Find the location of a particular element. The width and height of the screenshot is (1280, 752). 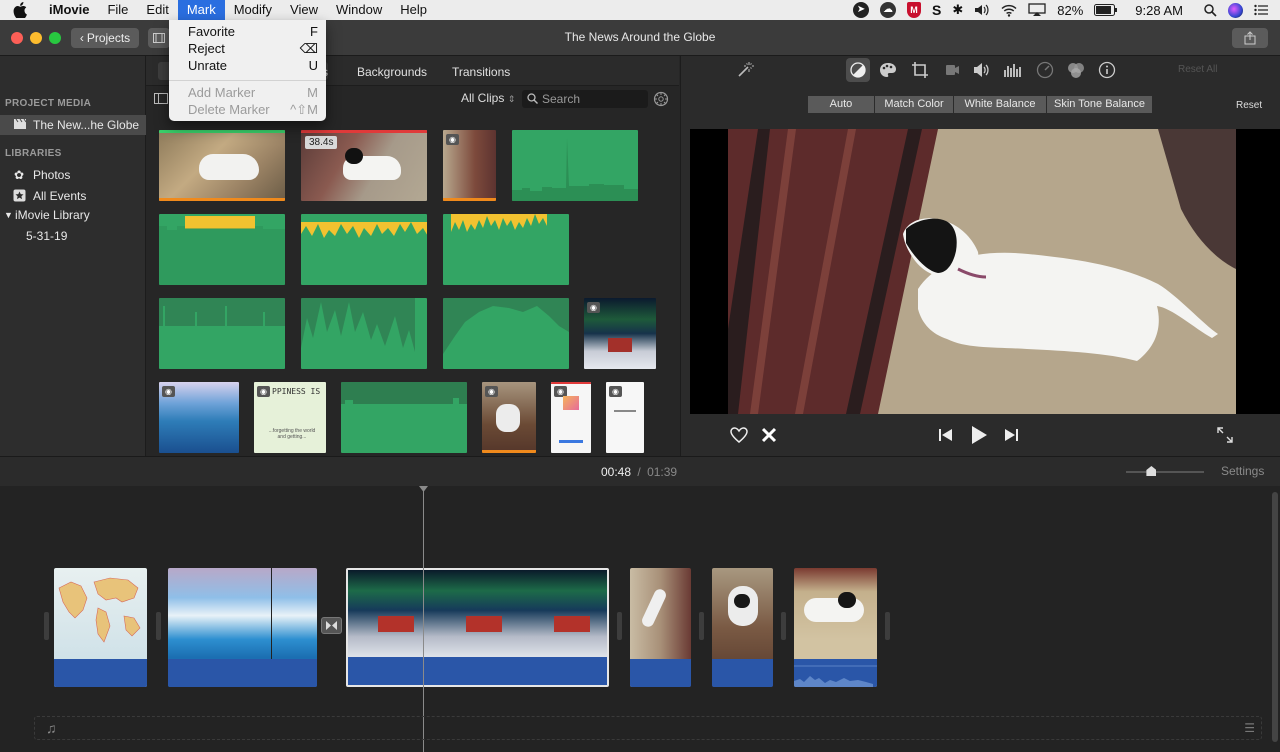

menu-item-unrate: Unrate U is located at coordinates (247, 65).